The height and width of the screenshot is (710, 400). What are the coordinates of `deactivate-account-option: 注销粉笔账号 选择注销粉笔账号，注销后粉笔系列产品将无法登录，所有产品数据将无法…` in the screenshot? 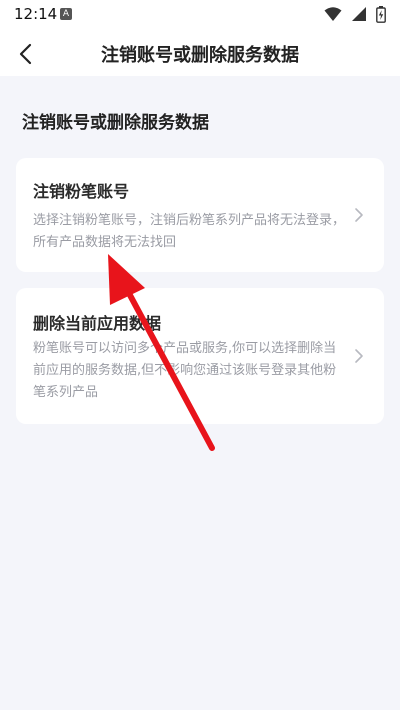 It's located at (200, 215).